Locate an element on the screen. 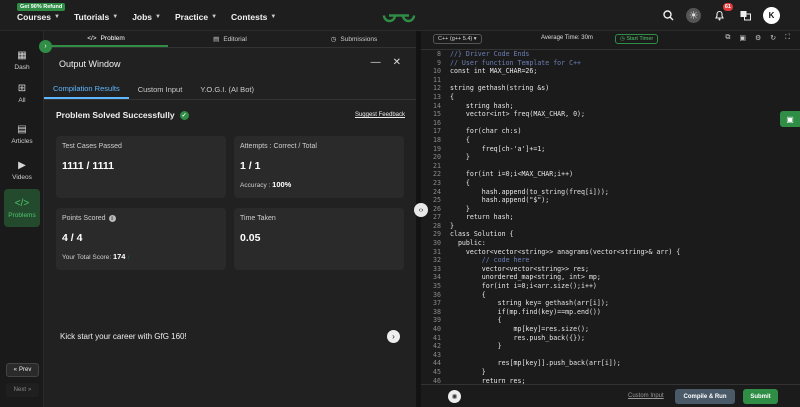 Image resolution: width=800 pixels, height=407 pixels. sidebar-item-all: ⊞ All is located at coordinates (22, 93).